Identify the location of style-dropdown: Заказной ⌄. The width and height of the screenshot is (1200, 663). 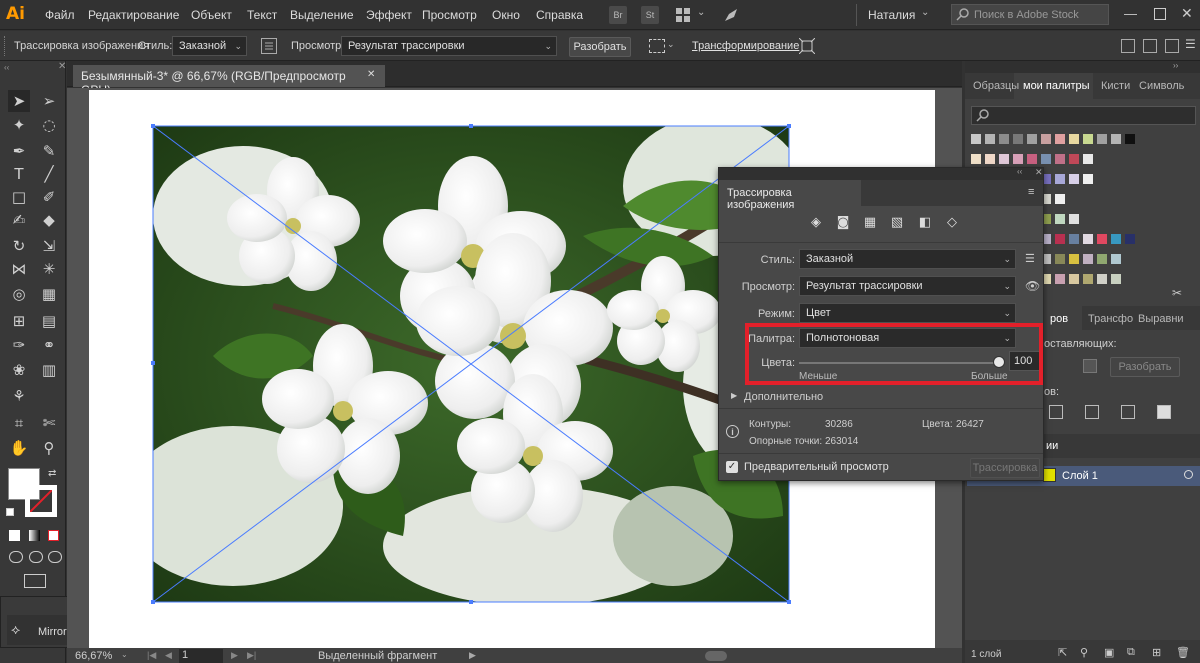
(209, 46).